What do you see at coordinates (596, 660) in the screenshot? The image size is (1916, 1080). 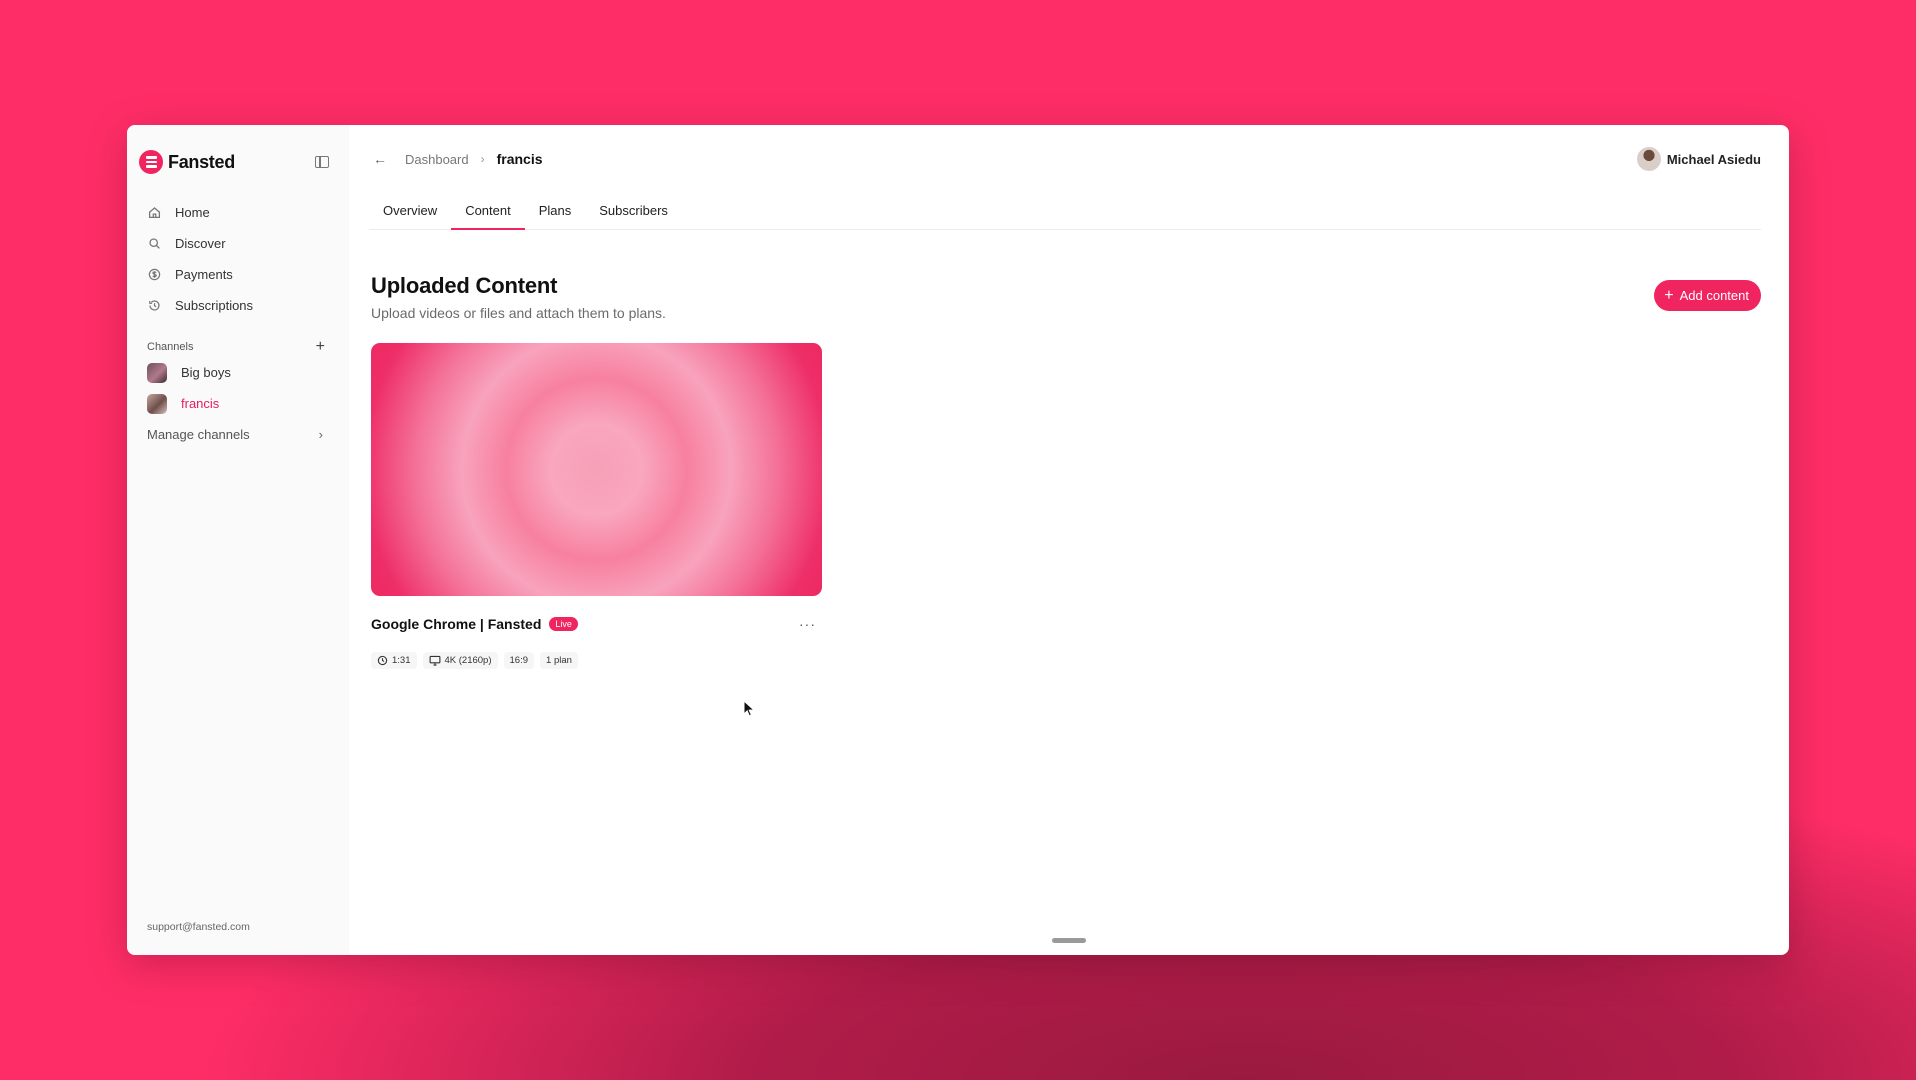 I see `content-meta: 1:31 4K (2160p) 16:9 1 plan` at bounding box center [596, 660].